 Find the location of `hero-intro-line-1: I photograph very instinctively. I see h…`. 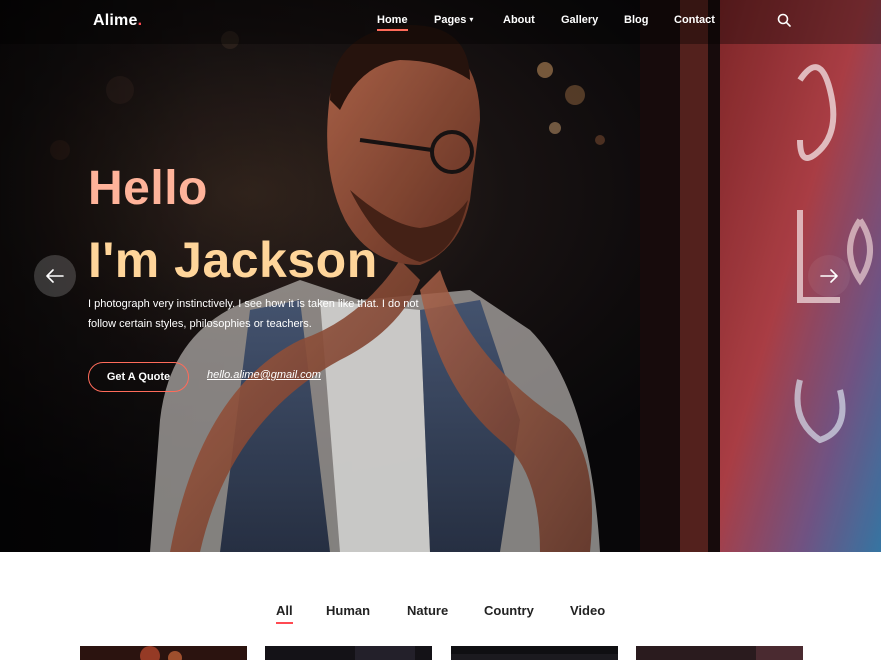

hero-intro-line-1: I photograph very instinctively. I see h… is located at coordinates (253, 304).